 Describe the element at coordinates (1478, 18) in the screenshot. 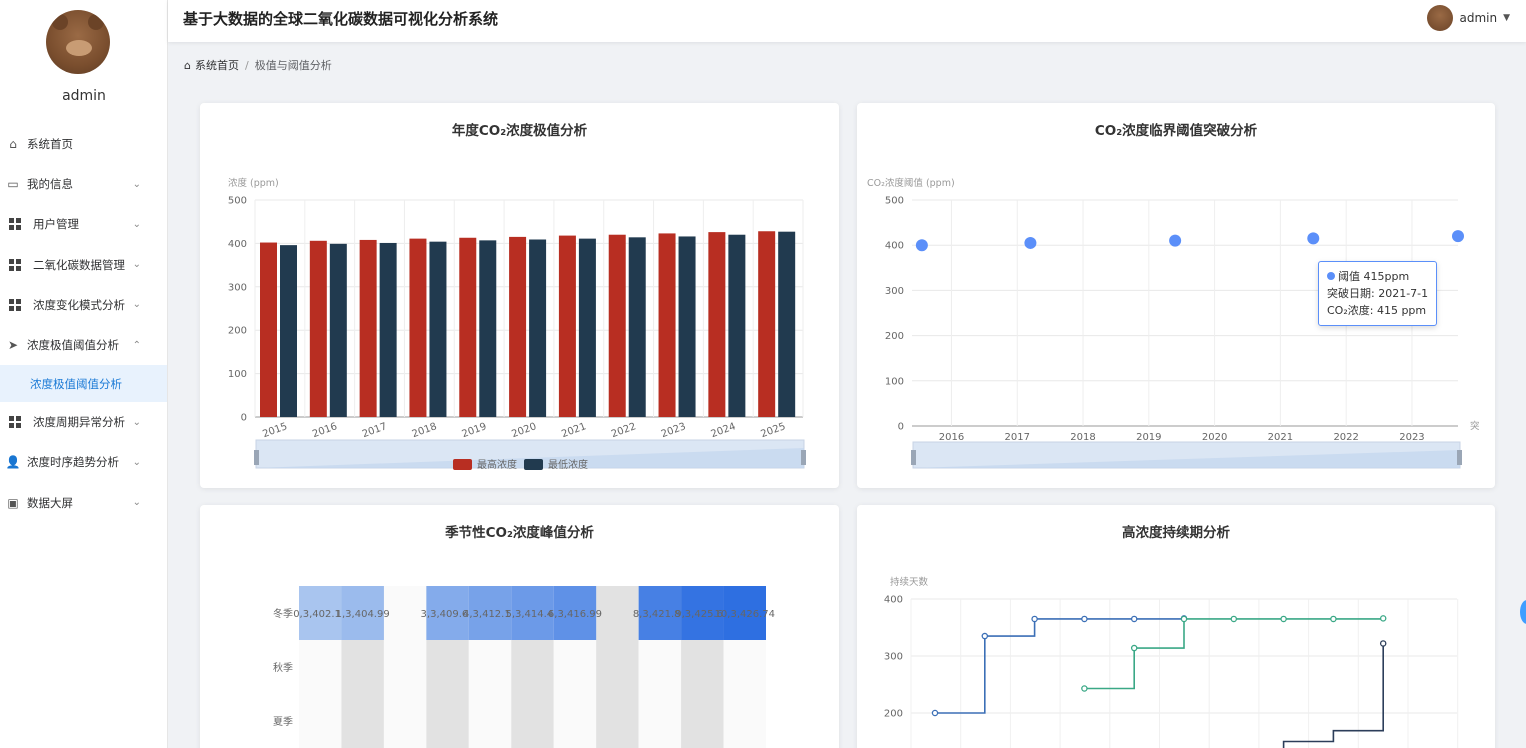

I see `header-username: admin` at that location.